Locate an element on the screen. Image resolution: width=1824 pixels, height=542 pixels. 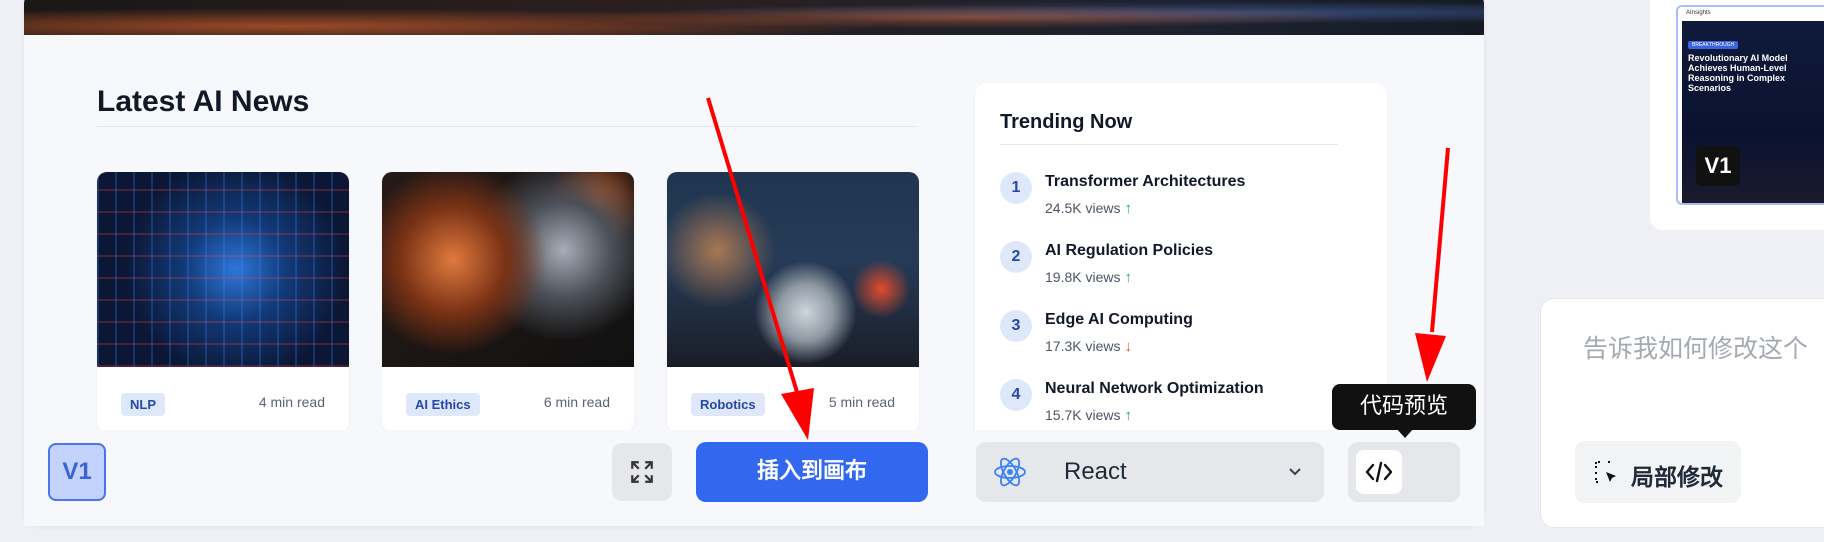
thumbnail-logo: AInsights is located at coordinates (1698, 13).